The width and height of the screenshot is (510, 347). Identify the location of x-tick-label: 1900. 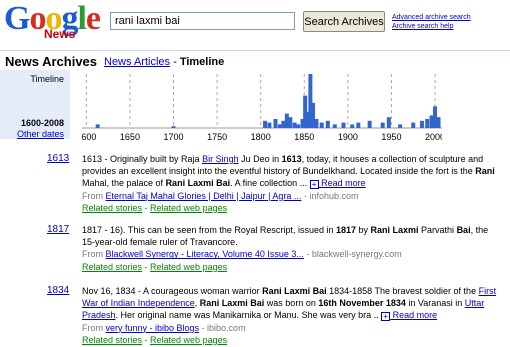
(348, 137).